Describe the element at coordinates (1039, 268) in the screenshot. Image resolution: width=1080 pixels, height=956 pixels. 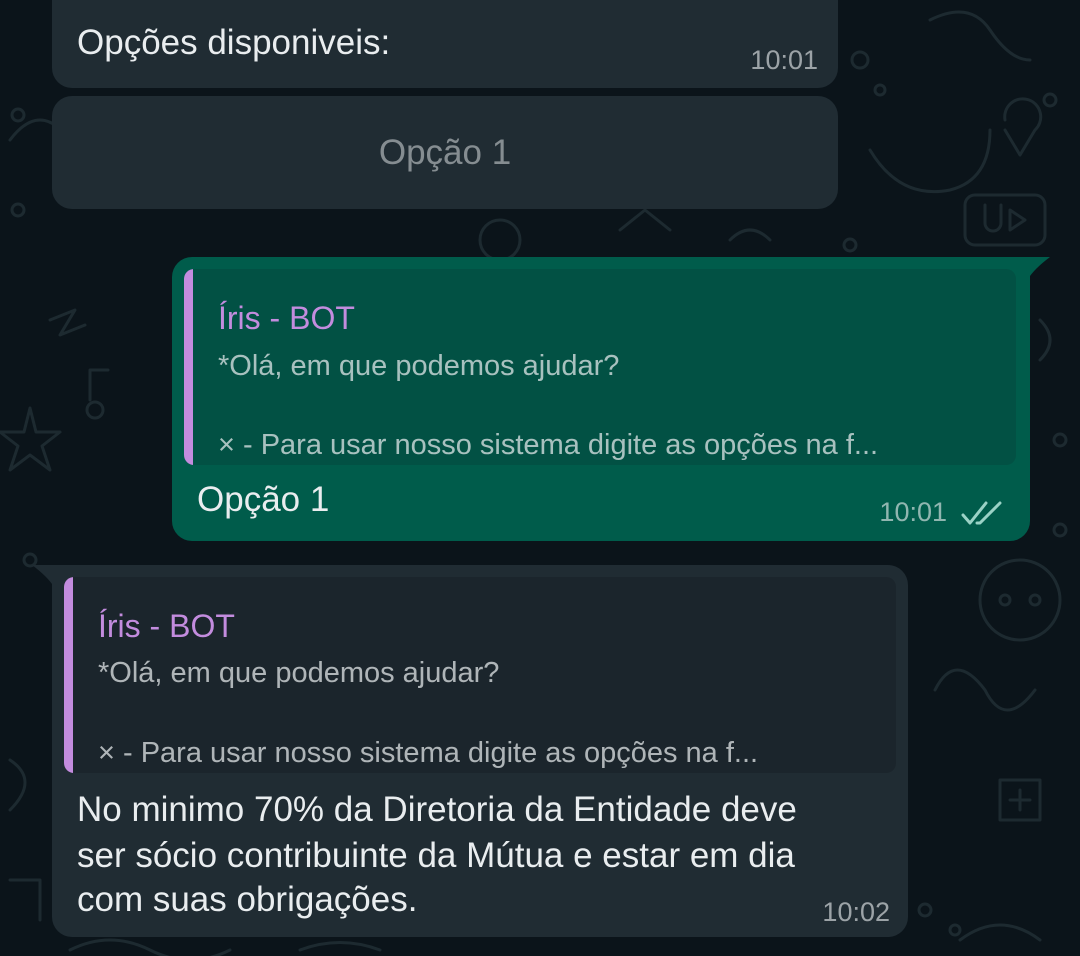
I see `bubble-tail-outgoing` at that location.